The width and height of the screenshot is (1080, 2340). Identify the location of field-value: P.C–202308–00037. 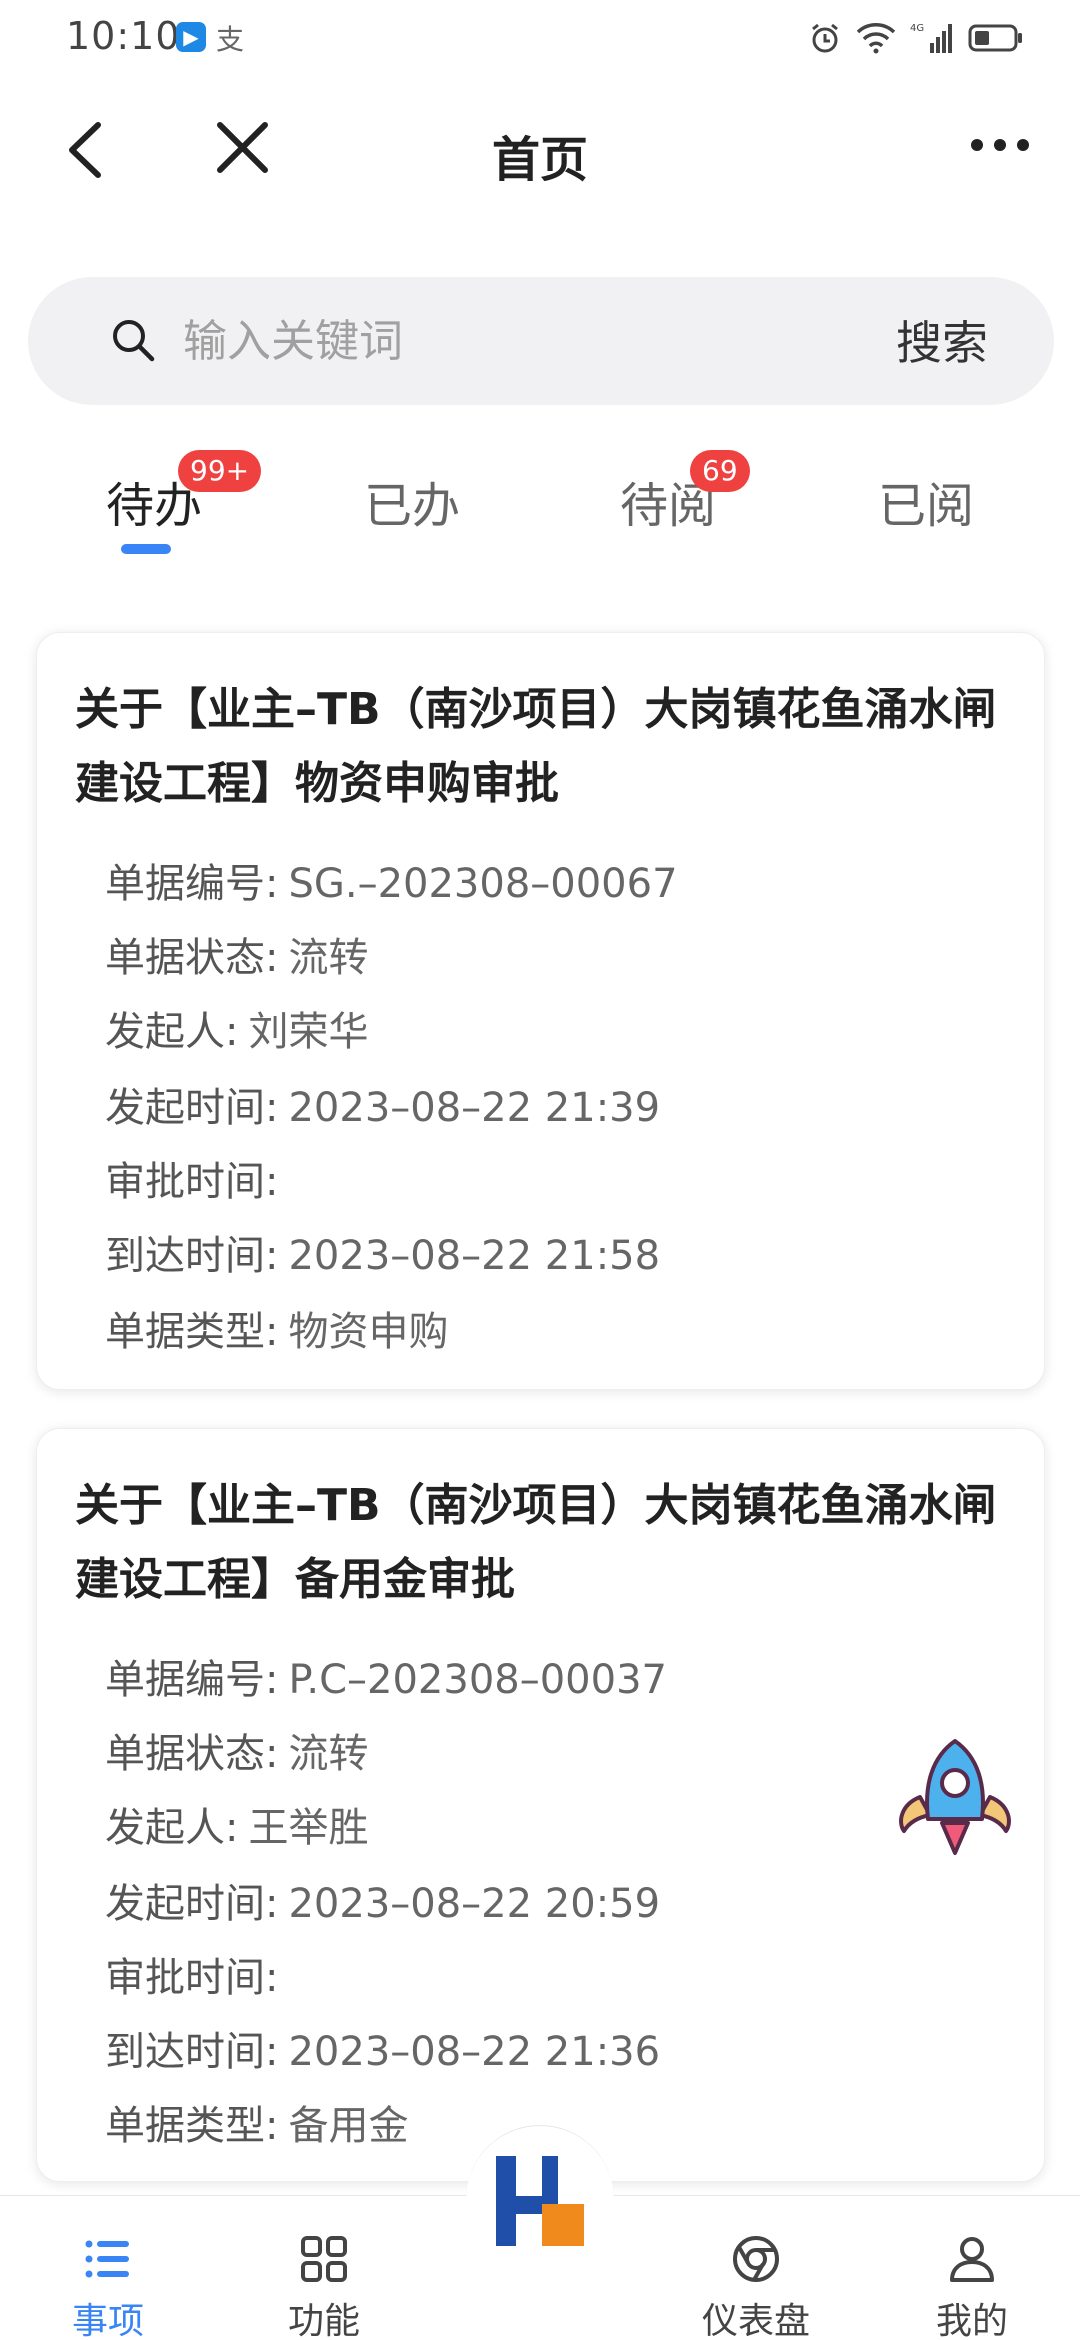
(477, 1680).